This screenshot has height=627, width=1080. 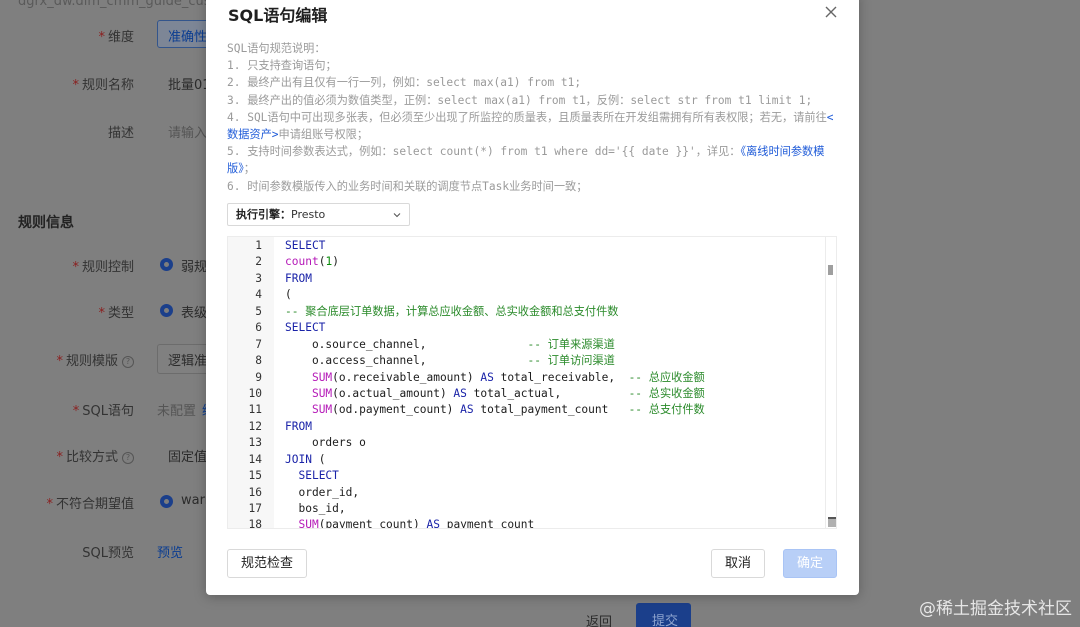 I want to click on code-text: order_id,, so click(x=322, y=492).